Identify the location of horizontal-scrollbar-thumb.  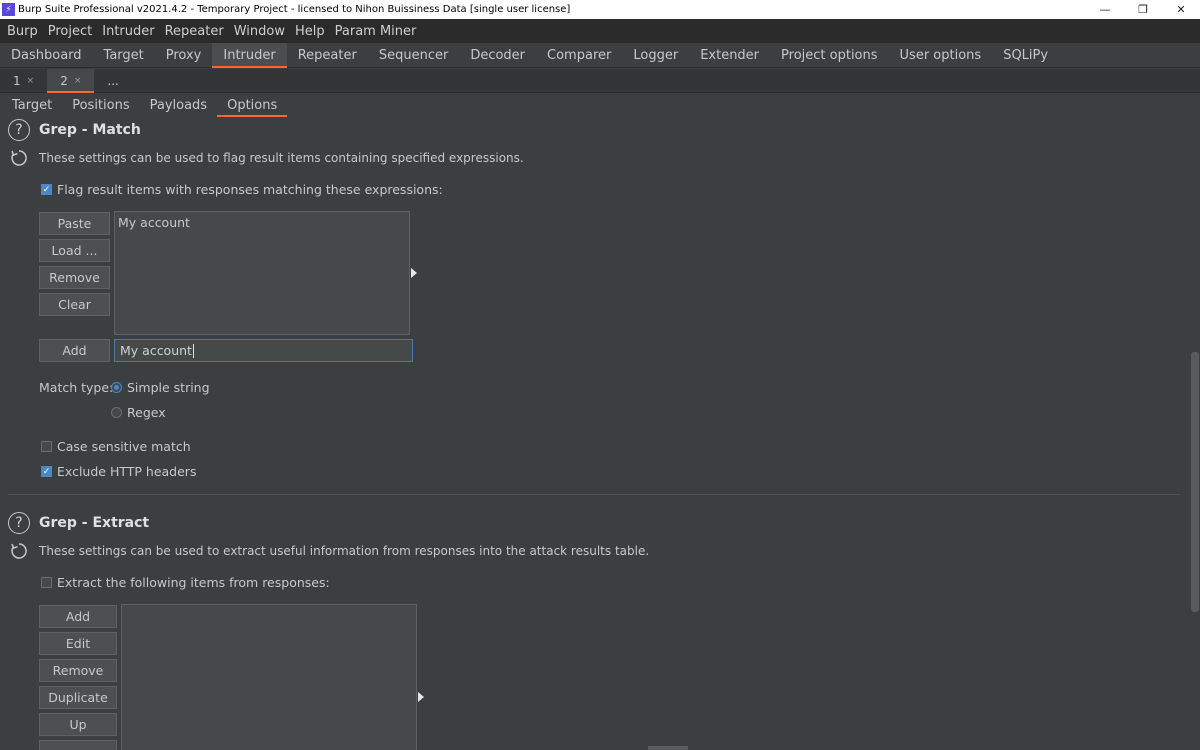
(668, 748).